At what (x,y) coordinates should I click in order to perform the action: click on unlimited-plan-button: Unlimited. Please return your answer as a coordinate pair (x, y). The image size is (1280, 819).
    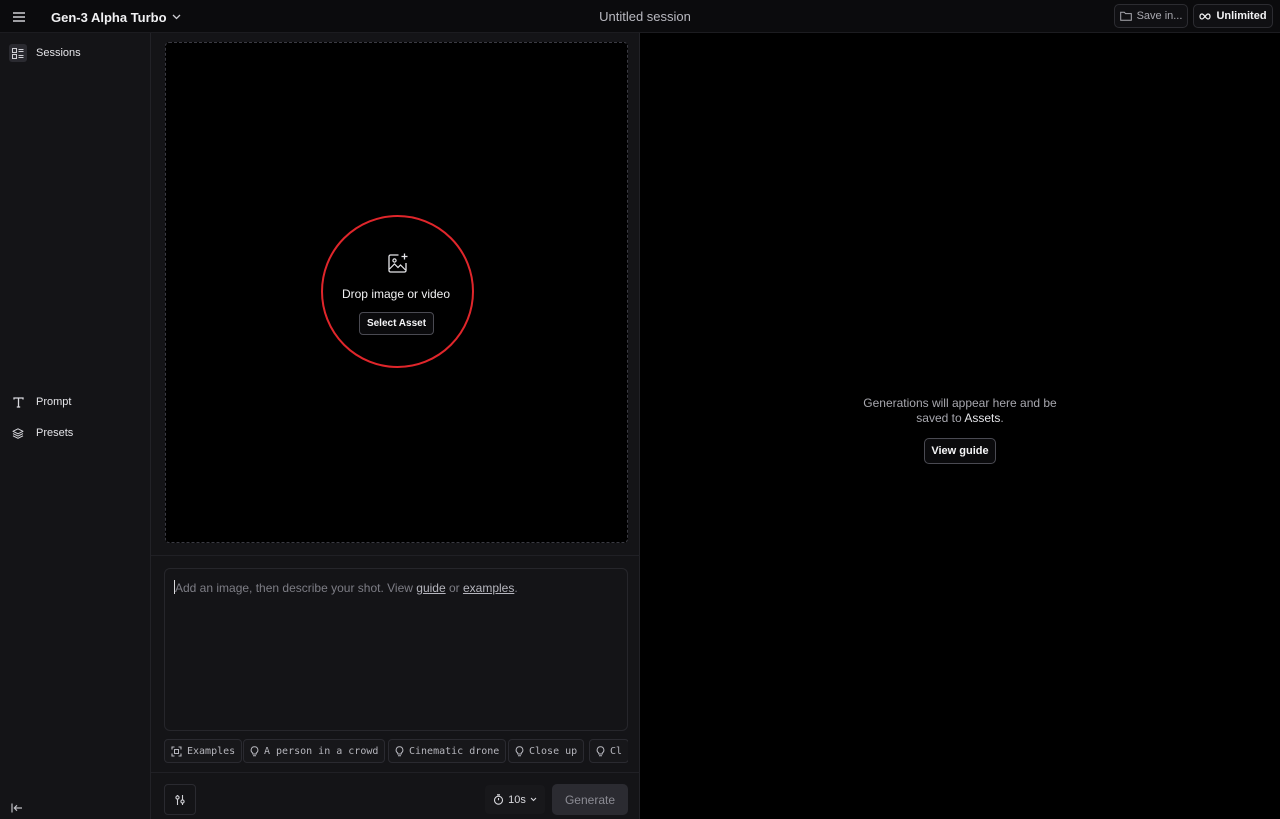
    Looking at the image, I should click on (1233, 16).